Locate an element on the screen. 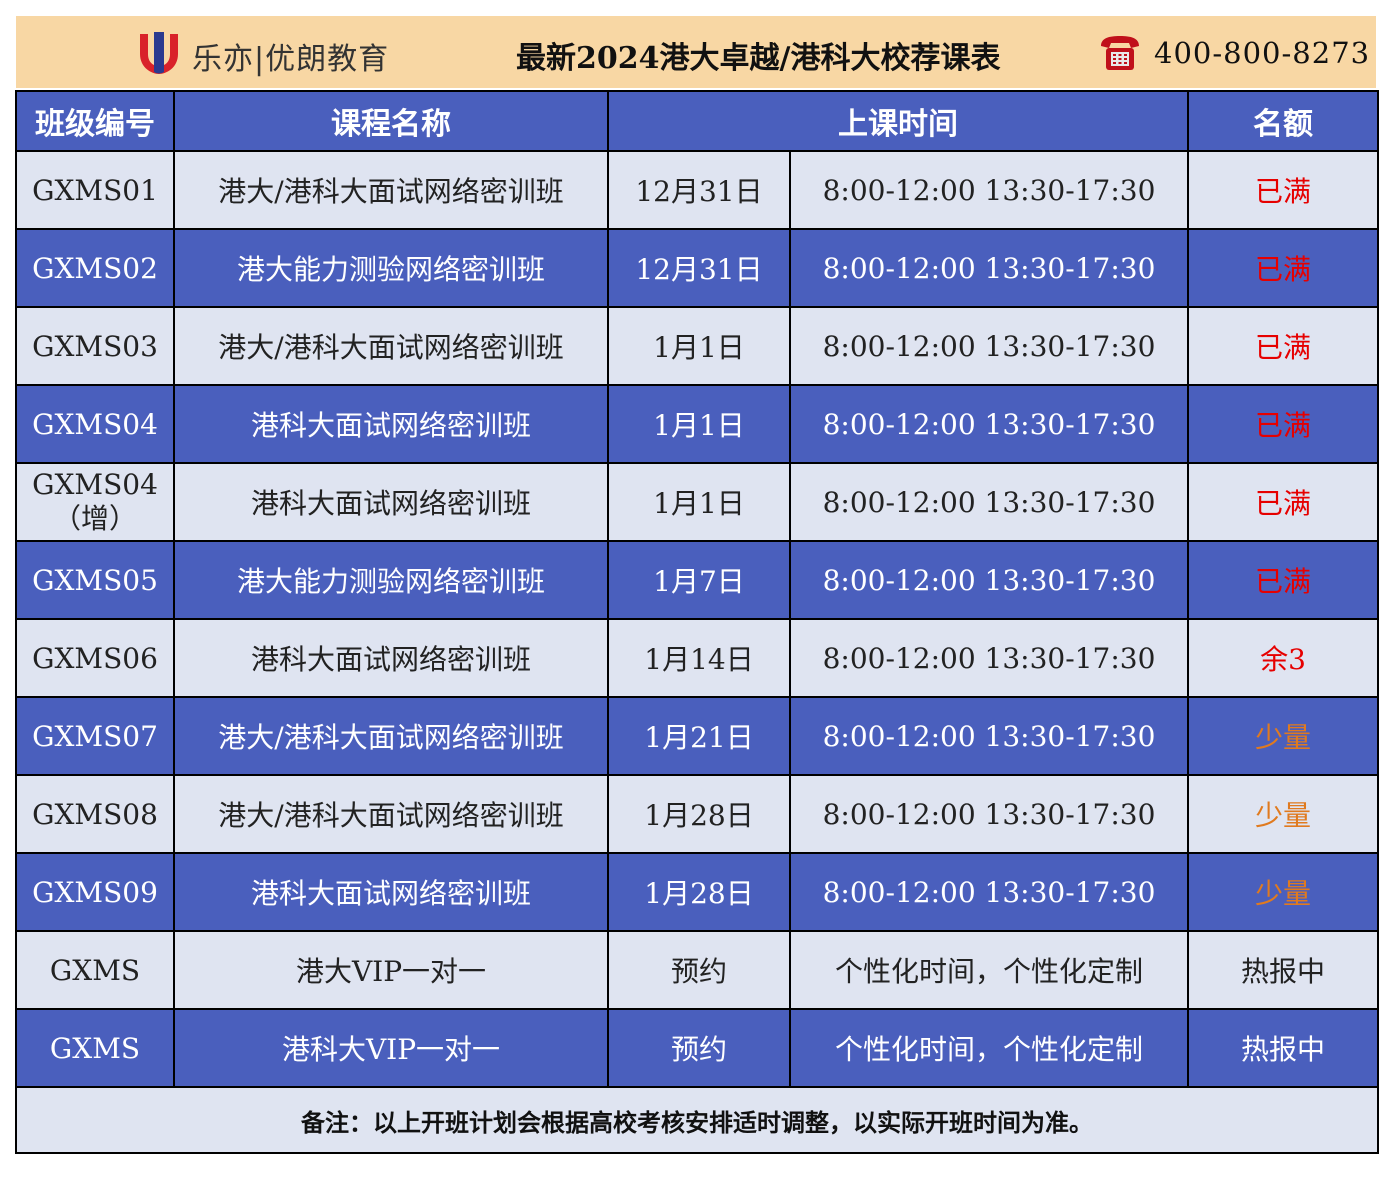 The image size is (1392, 1186). page-header: 乐亦|优朗教育 最新2024港大卓越/港科大校荐课表 400-800-8273 is located at coordinates (696, 52).